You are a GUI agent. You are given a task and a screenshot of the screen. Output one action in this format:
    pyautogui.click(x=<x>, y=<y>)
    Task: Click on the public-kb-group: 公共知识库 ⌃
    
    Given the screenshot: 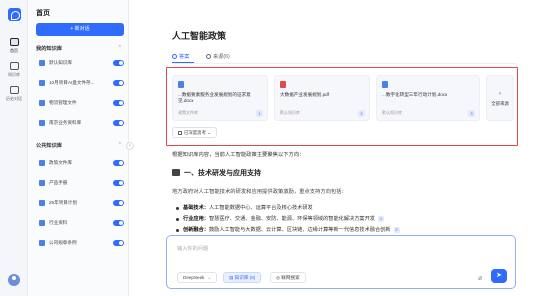 What is the action you would take?
    pyautogui.click(x=80, y=145)
    